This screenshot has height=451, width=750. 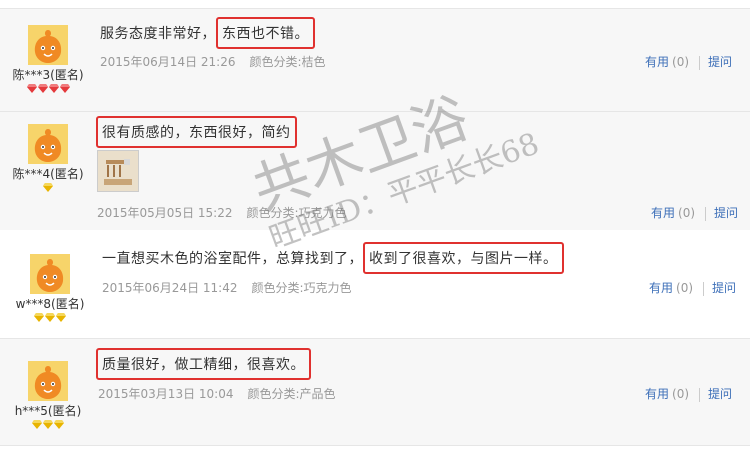 I want to click on color-category: 颜色分类:产品色, so click(x=291, y=394).